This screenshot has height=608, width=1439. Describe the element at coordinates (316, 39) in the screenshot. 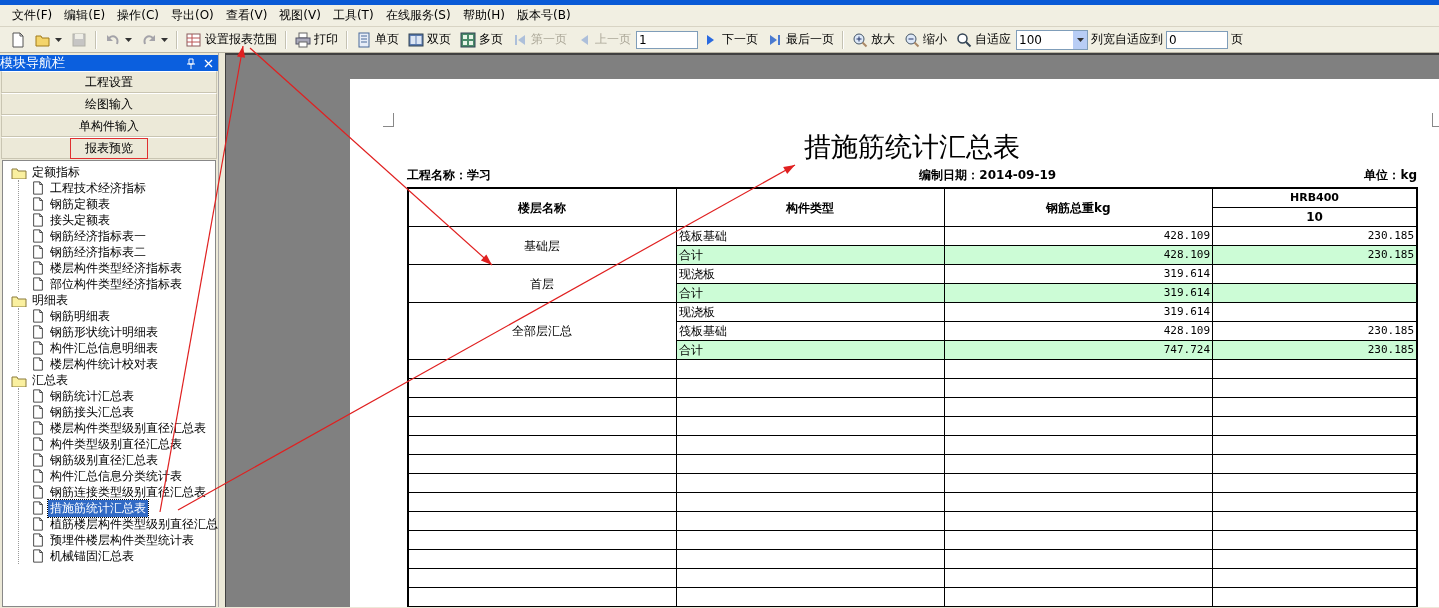

I see `toolbar-button: 打印` at that location.